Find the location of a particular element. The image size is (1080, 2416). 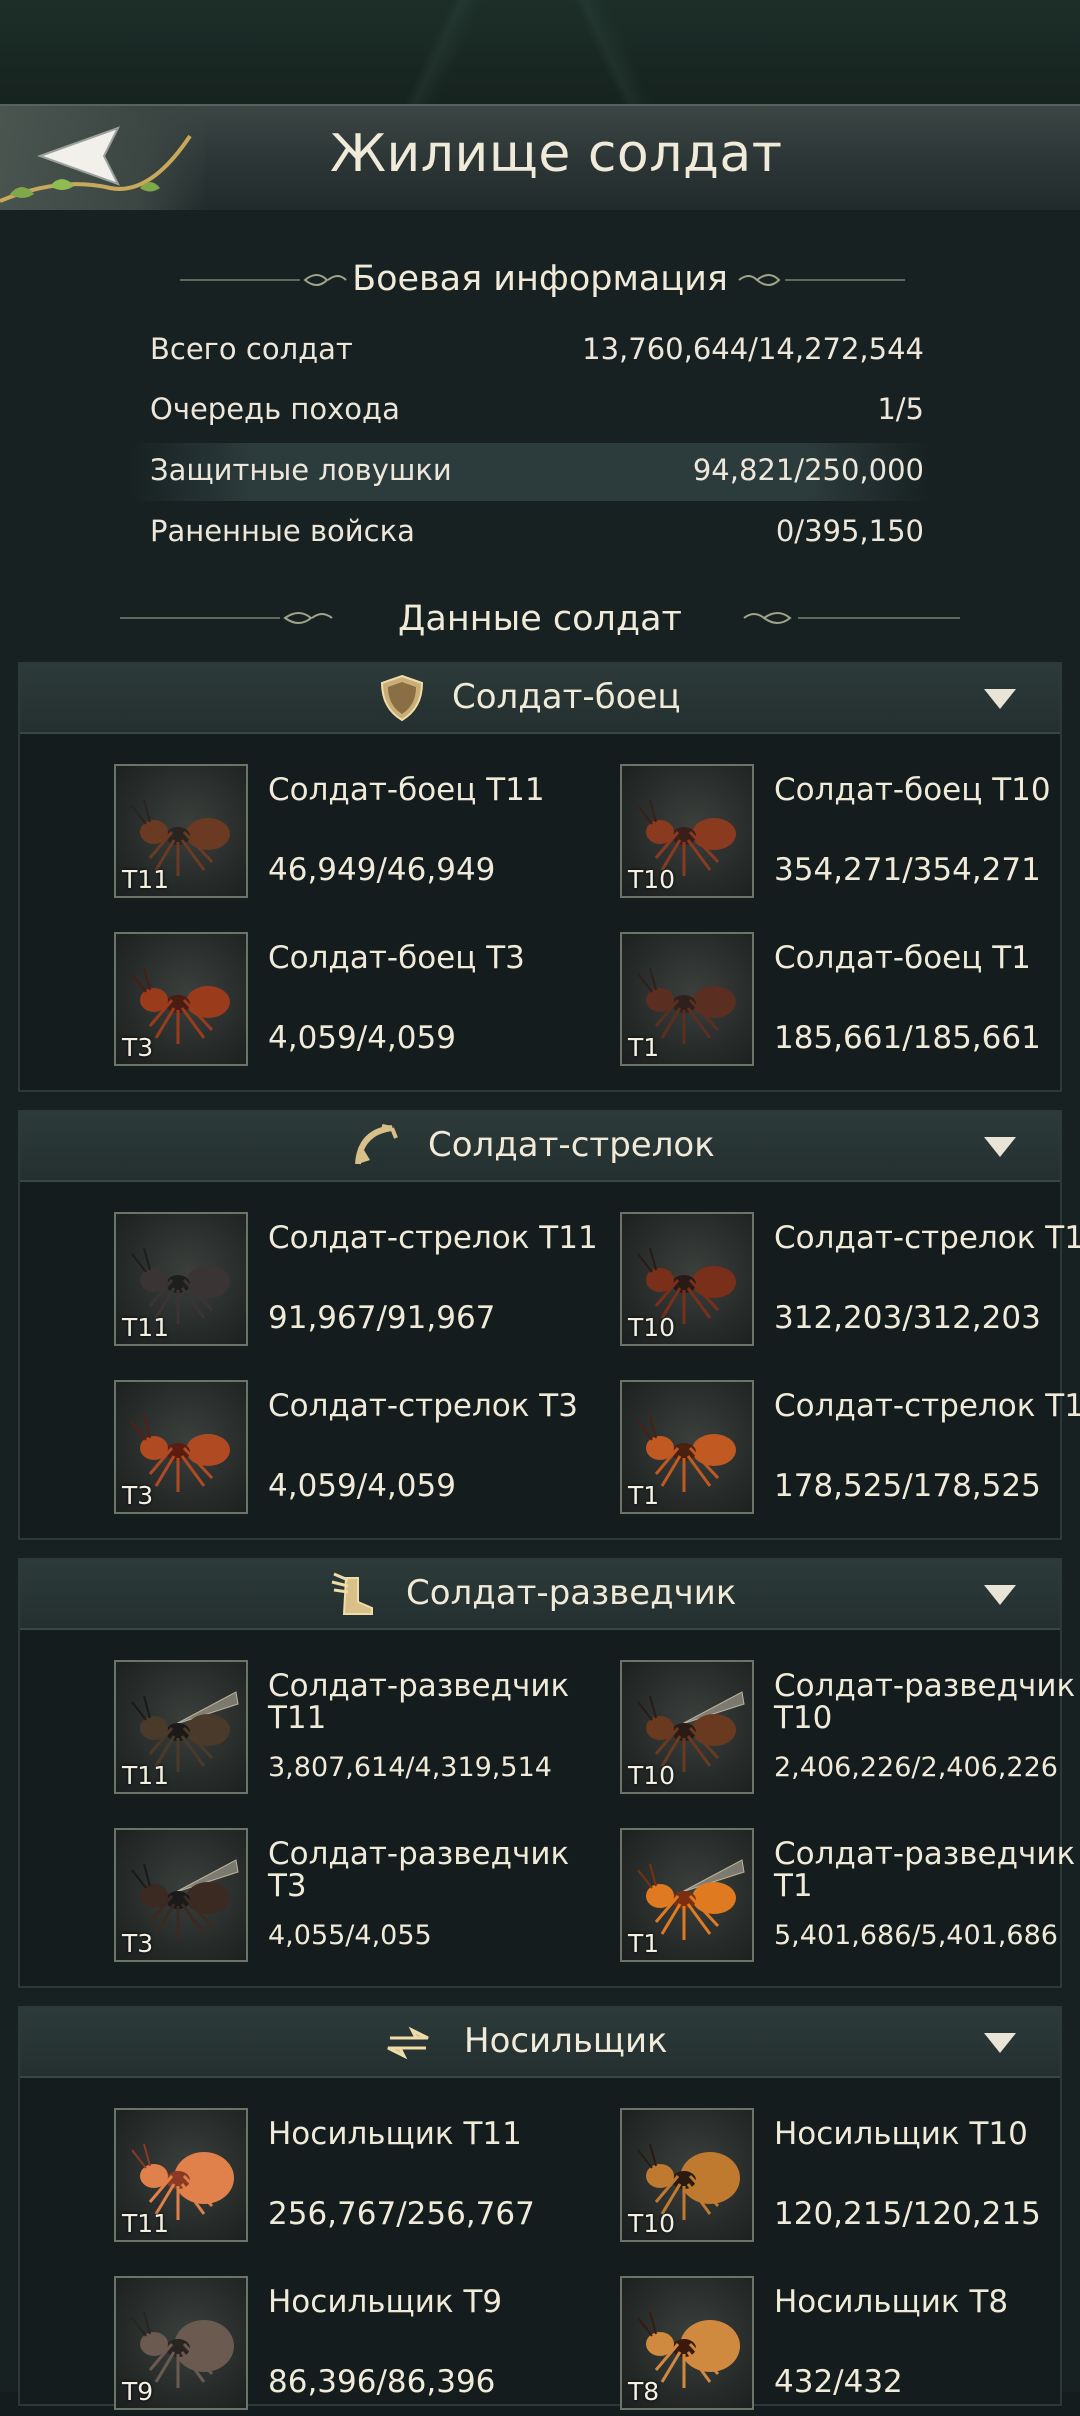

stat-row-defense-traps: Защитные ловушки 94,821/250,000 is located at coordinates (530, 472).